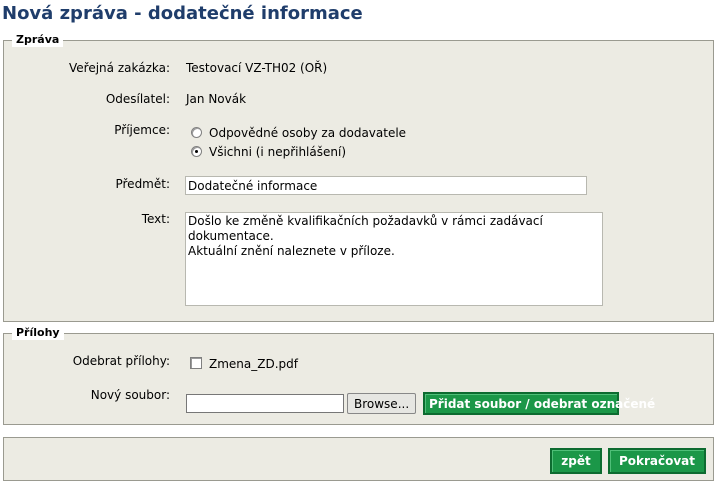 The width and height of the screenshot is (720, 486). I want to click on subject-label: Předmět:, so click(142, 184).